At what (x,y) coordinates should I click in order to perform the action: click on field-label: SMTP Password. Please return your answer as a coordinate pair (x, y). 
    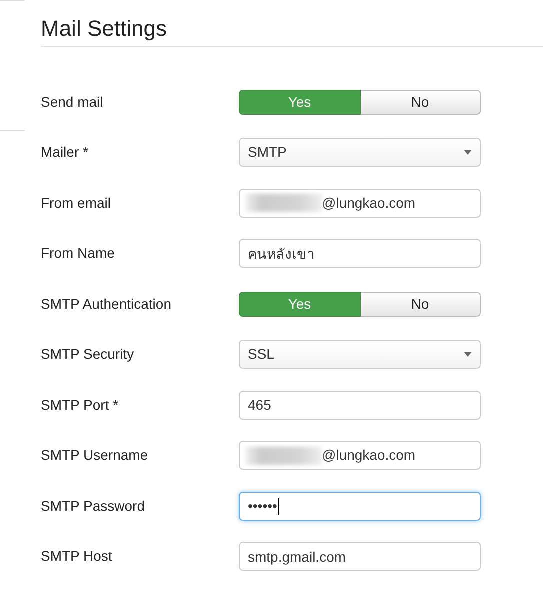
    Looking at the image, I should click on (93, 506).